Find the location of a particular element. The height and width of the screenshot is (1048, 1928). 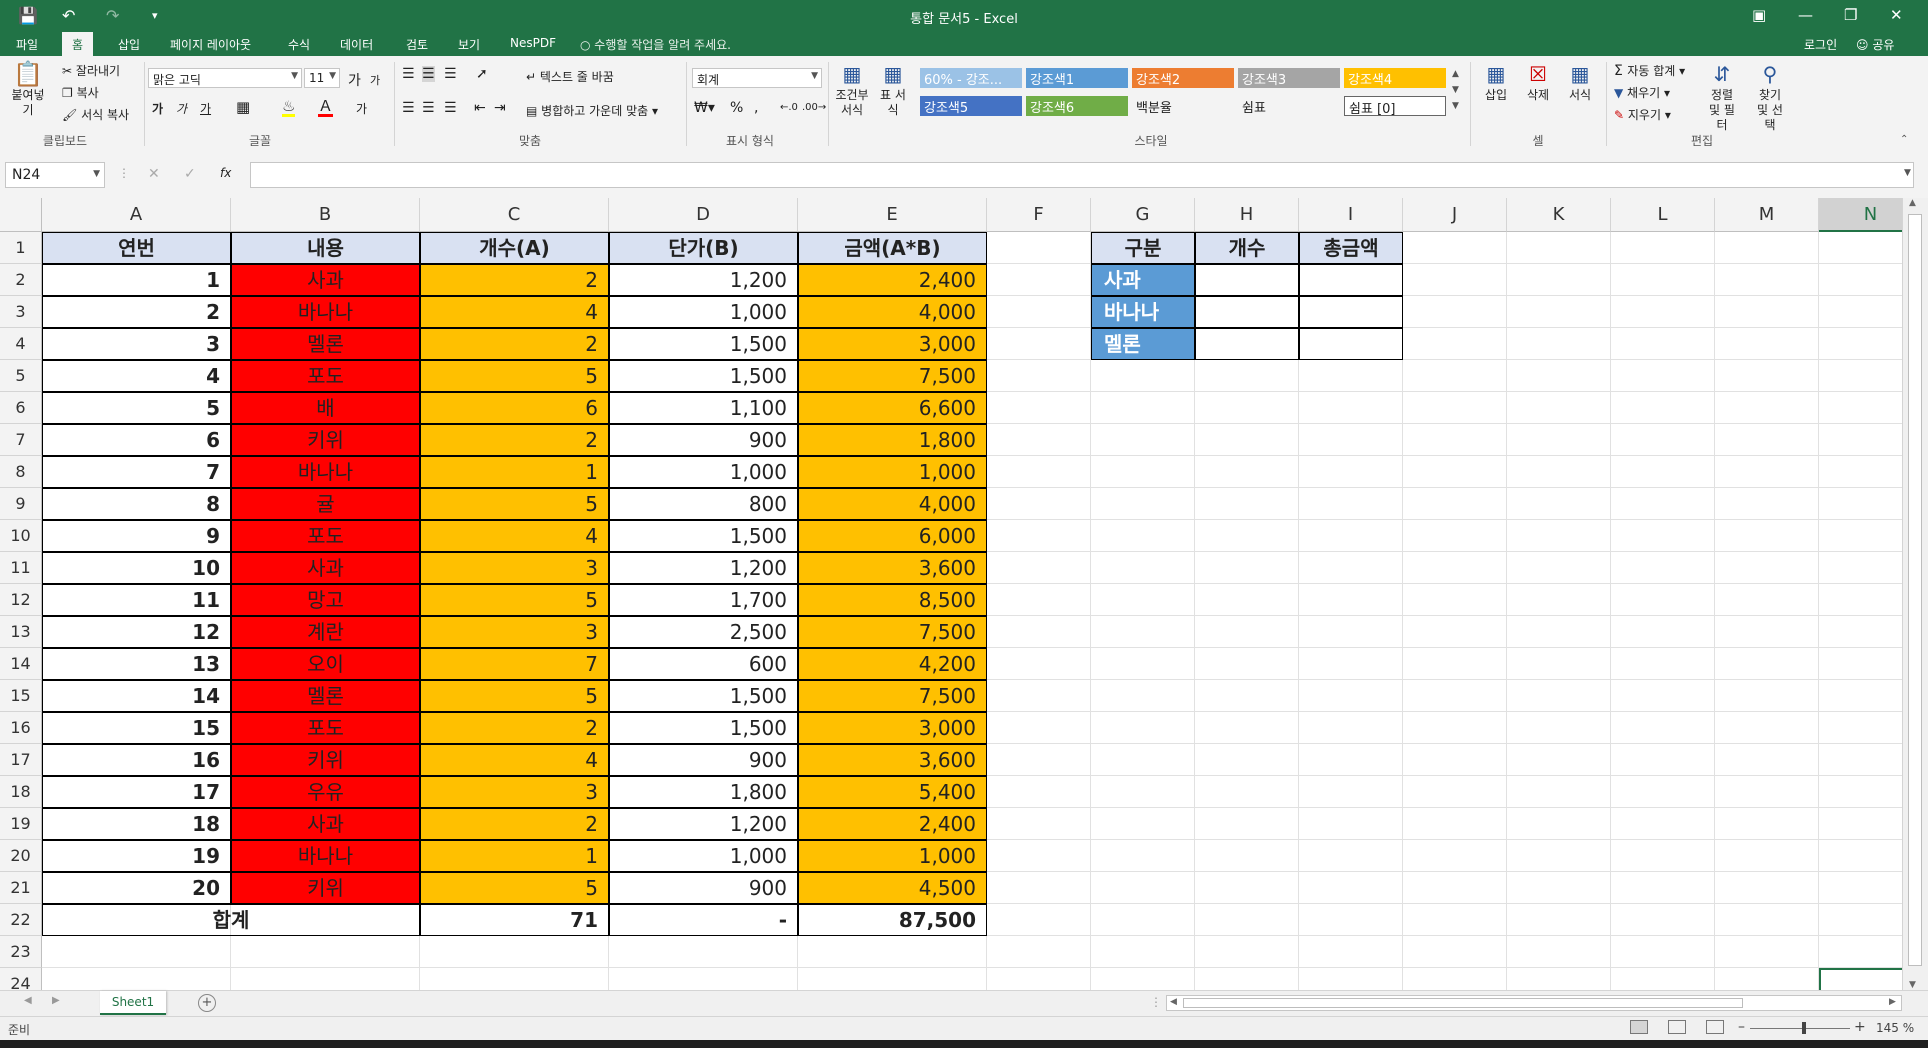

cell-unit-price: 2,500 is located at coordinates (703, 632).